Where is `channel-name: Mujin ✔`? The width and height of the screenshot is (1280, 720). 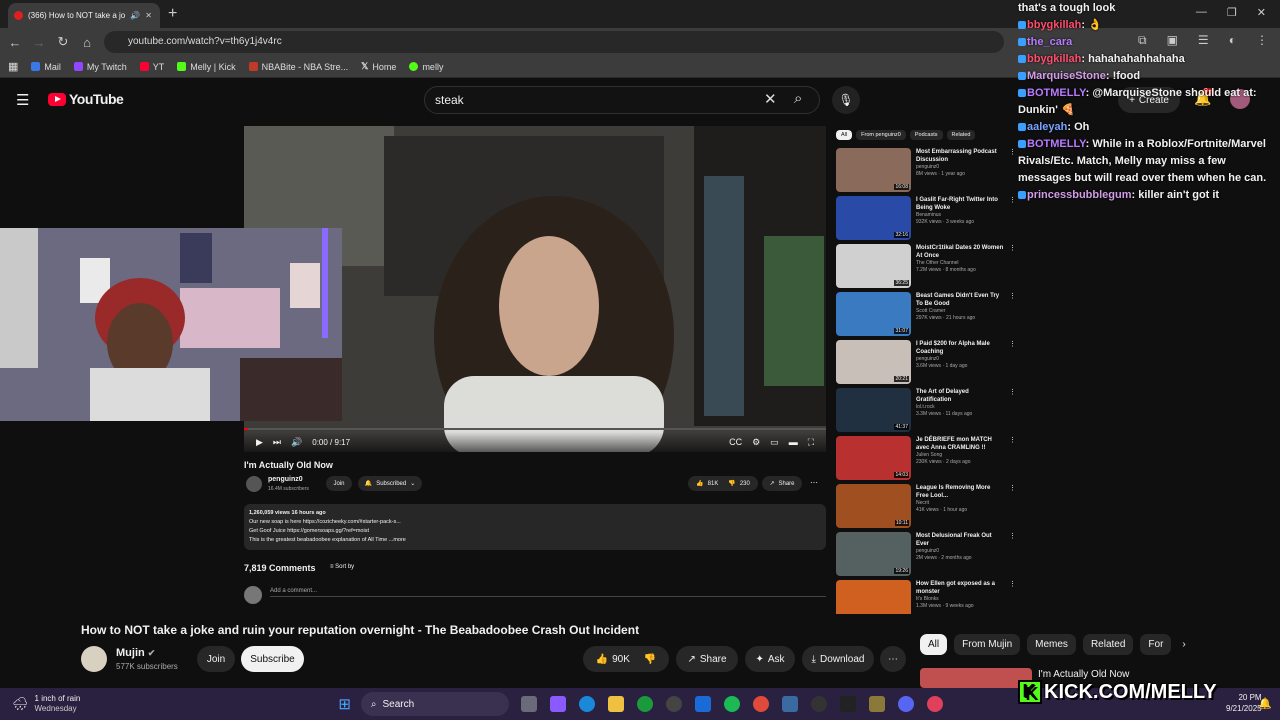
channel-name: Mujin ✔ is located at coordinates (135, 653).